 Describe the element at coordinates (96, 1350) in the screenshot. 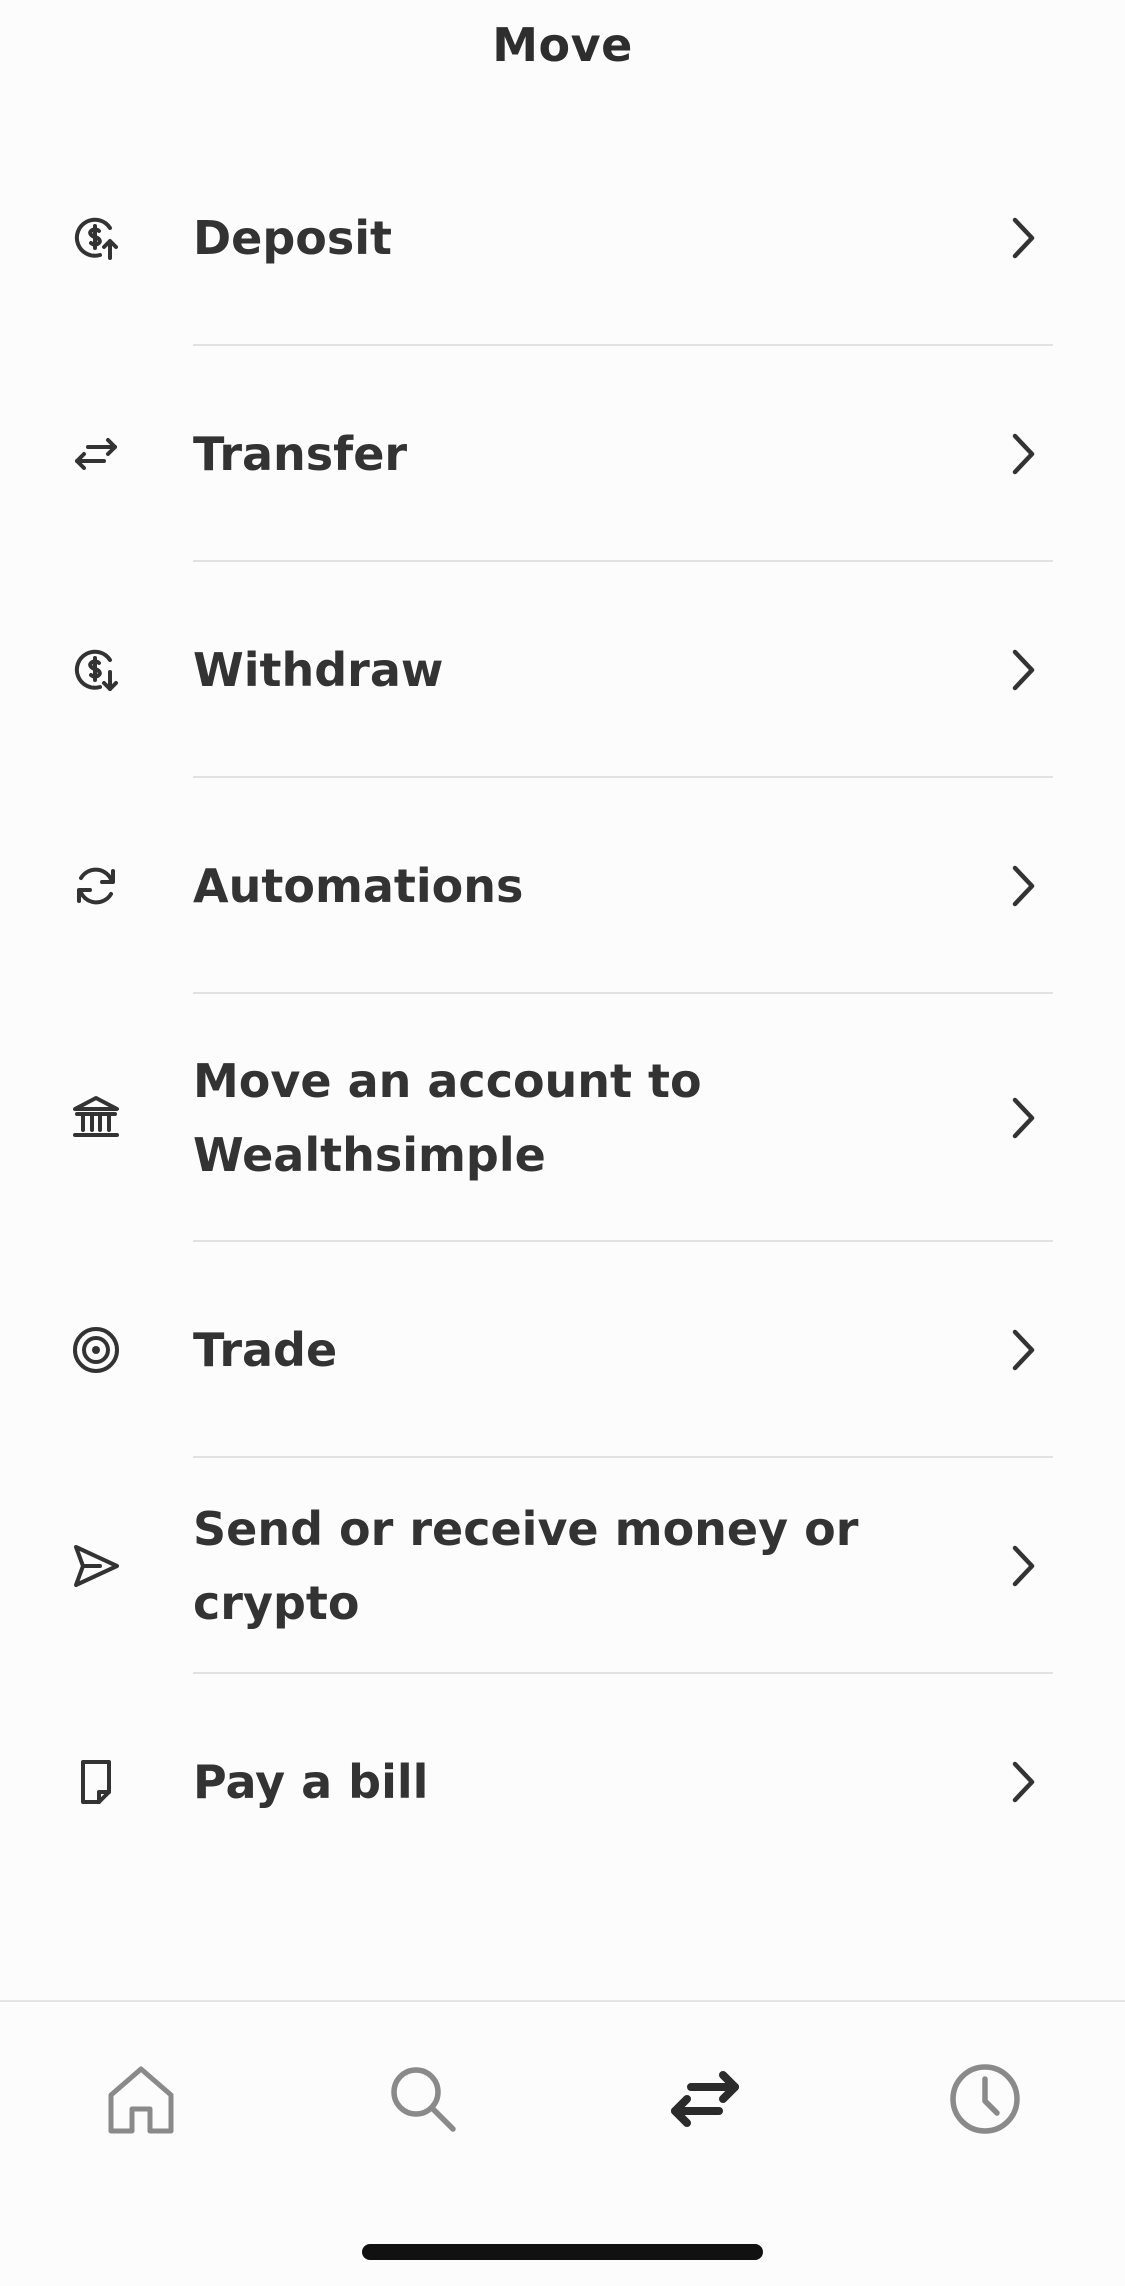

I see `target-icon` at that location.